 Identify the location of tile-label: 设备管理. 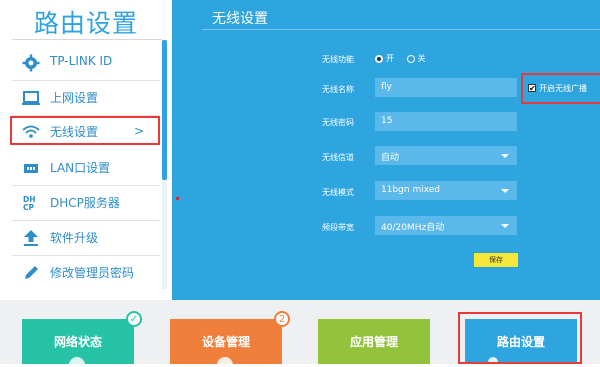
(225, 342).